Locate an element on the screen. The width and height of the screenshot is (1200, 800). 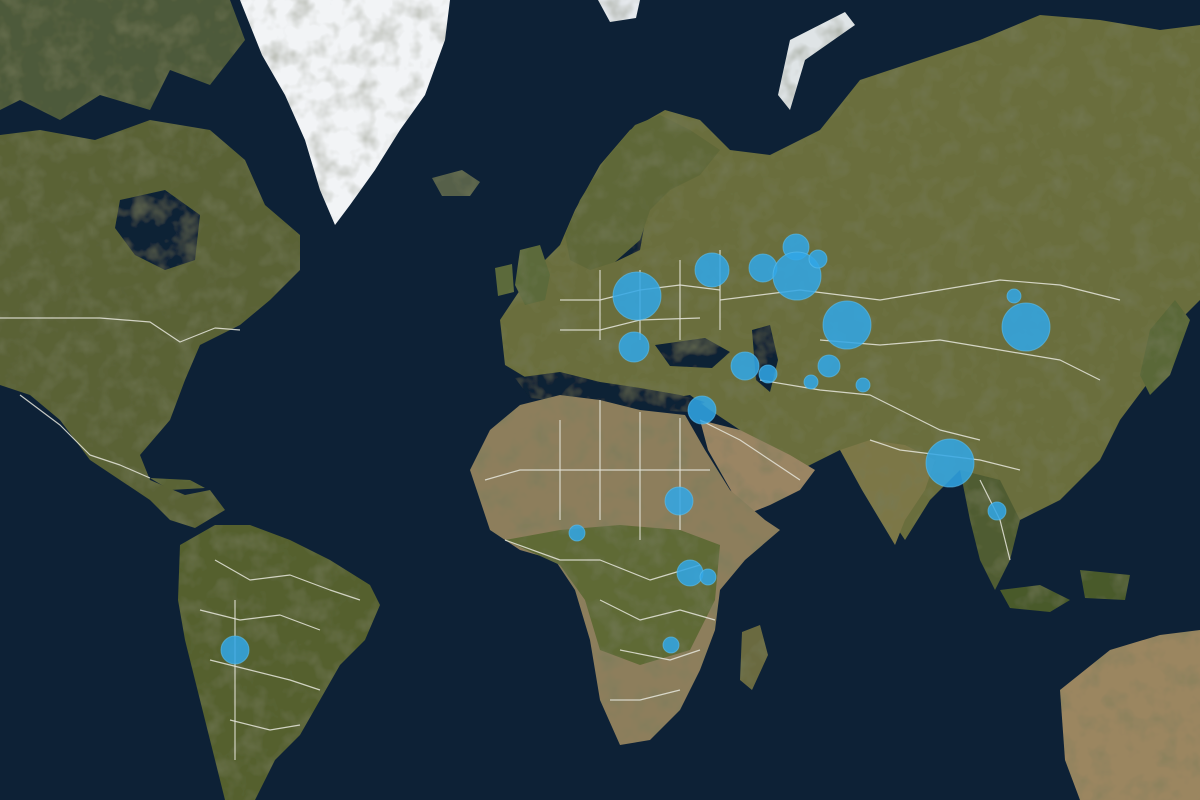
marker-bangladesh is located at coordinates (950, 463).